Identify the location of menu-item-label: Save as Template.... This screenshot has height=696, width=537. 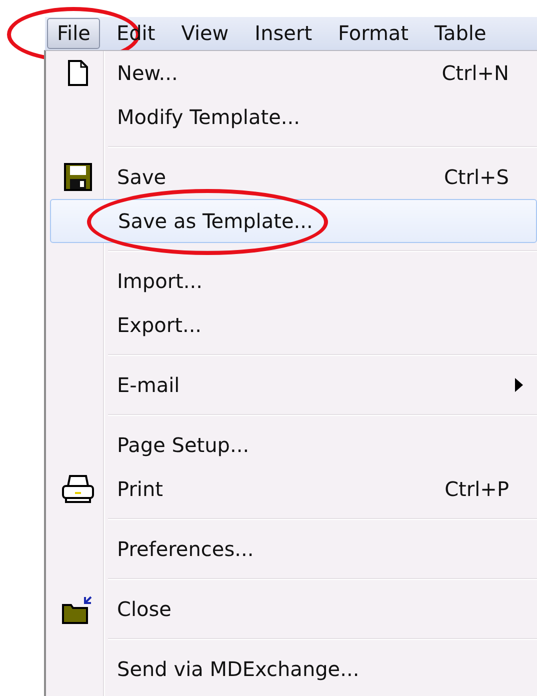
(215, 221).